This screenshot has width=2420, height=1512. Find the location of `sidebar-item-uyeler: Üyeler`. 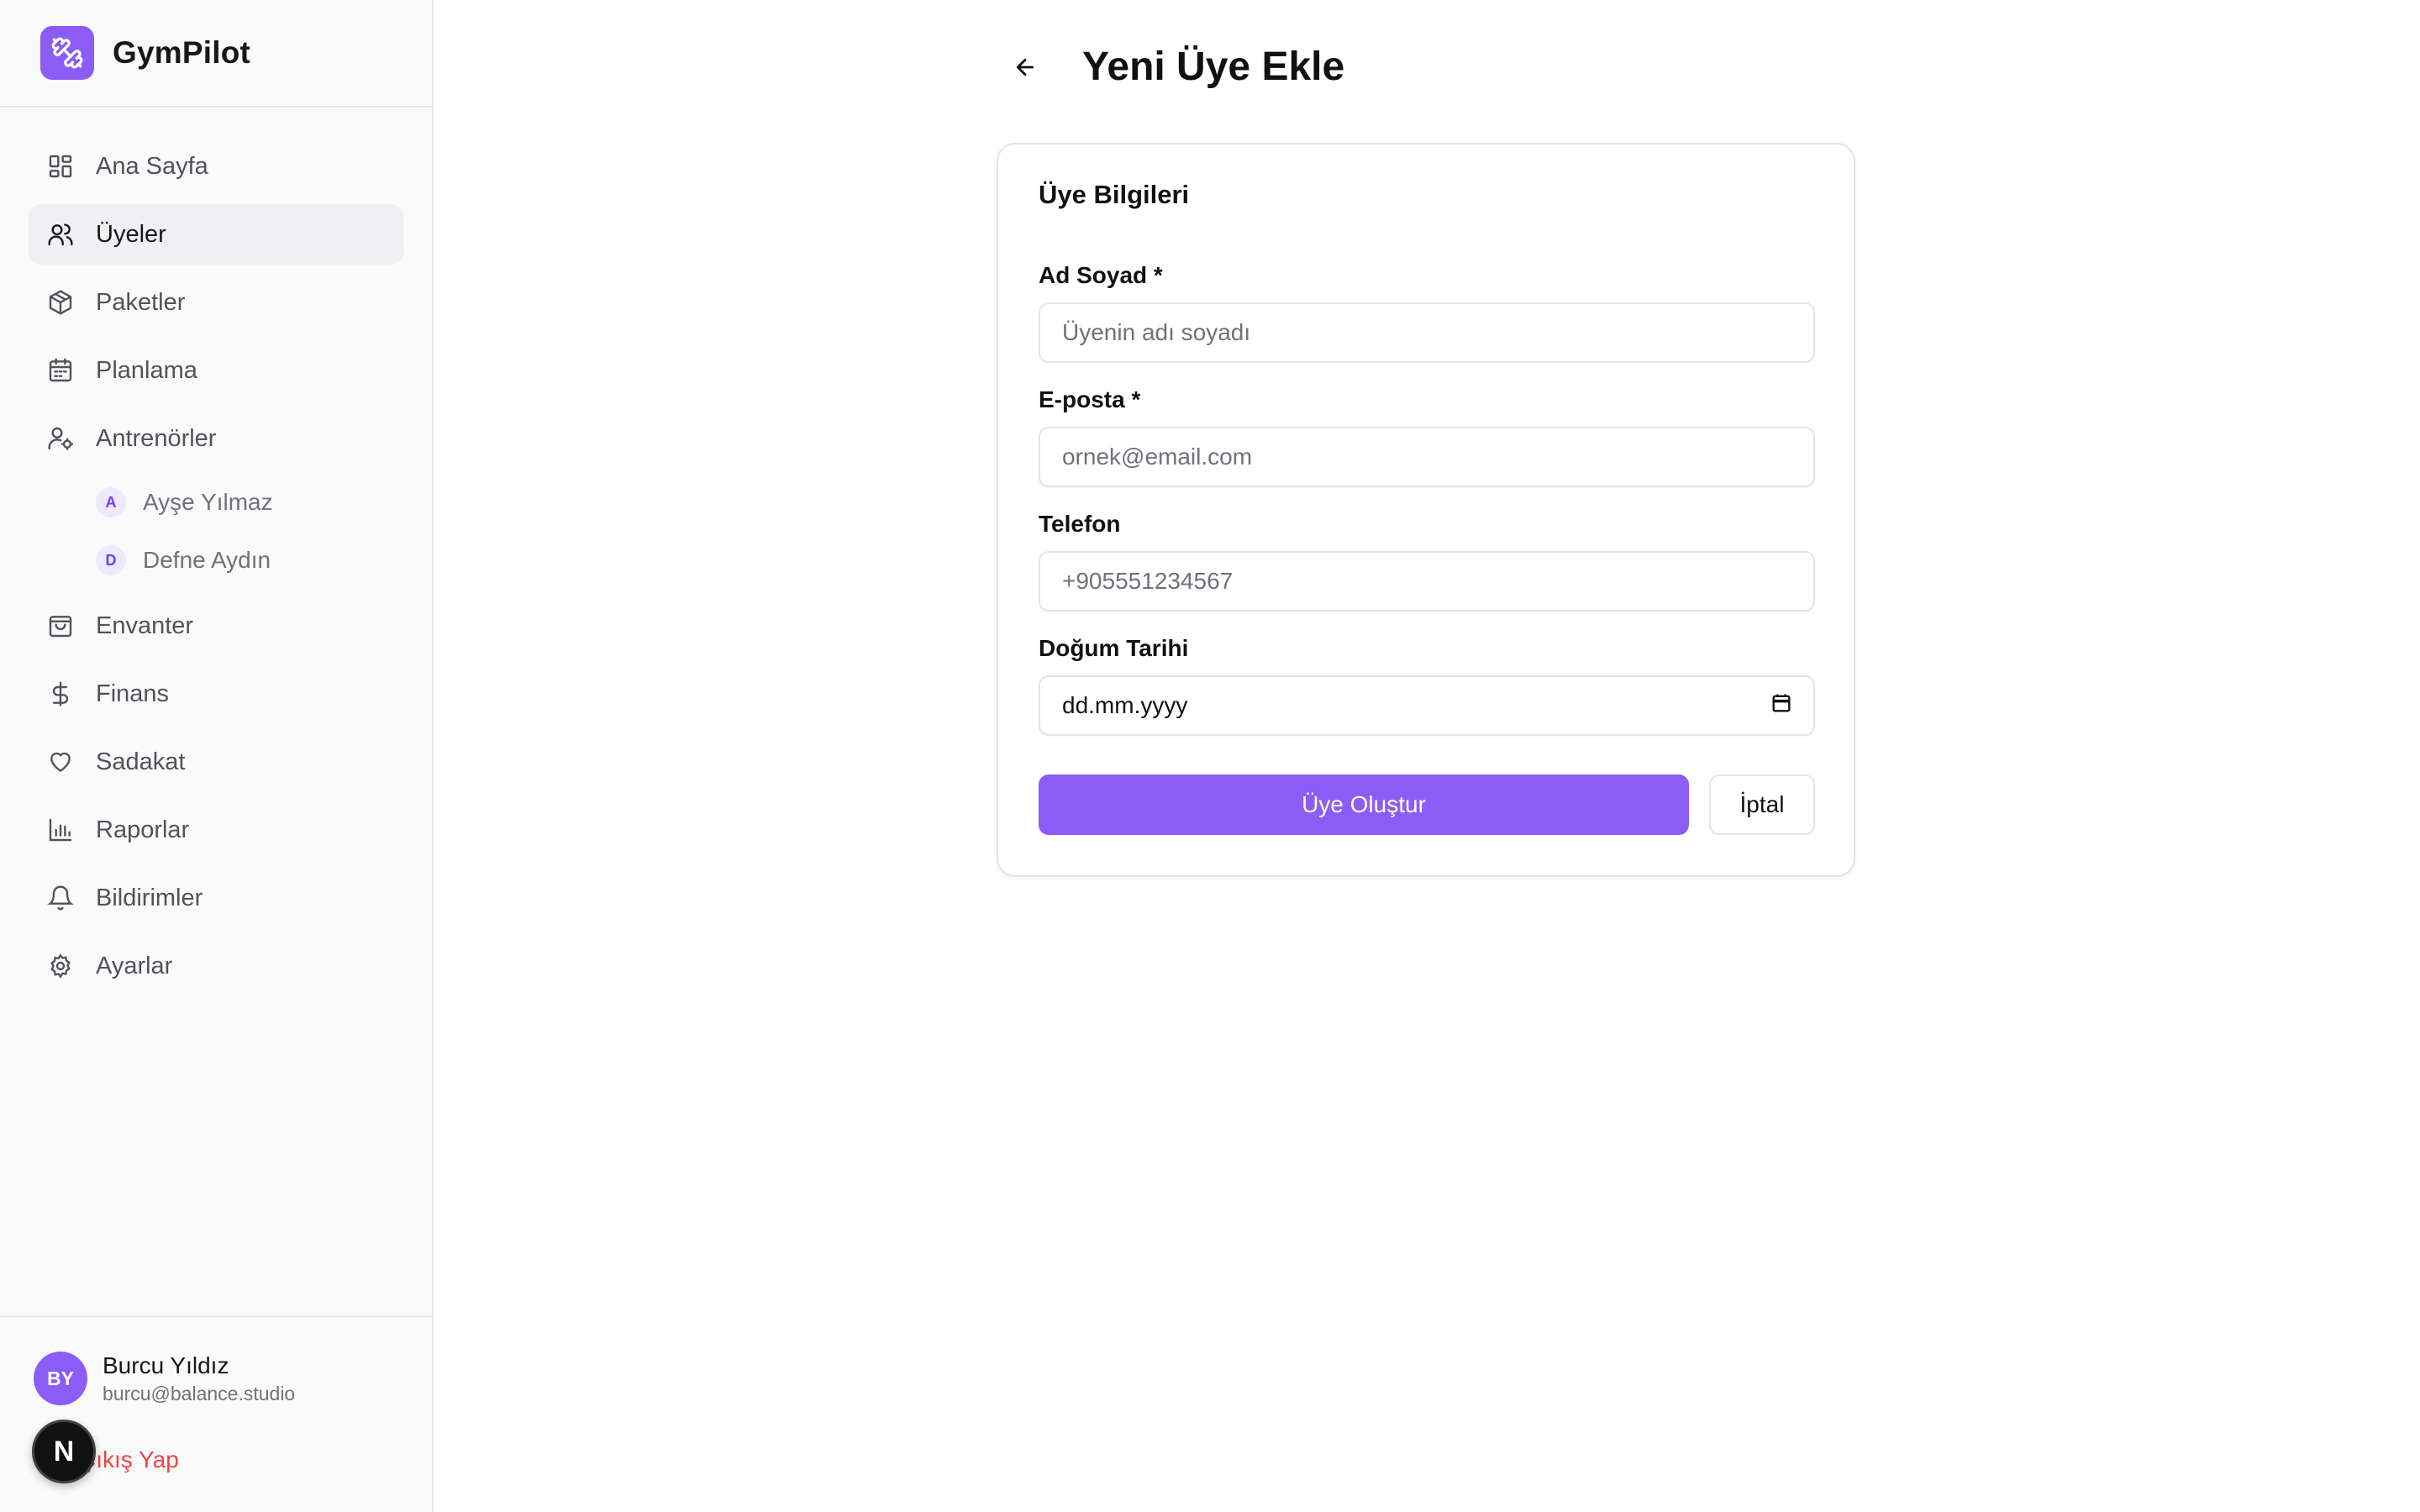

sidebar-item-uyeler: Üyeler is located at coordinates (216, 234).